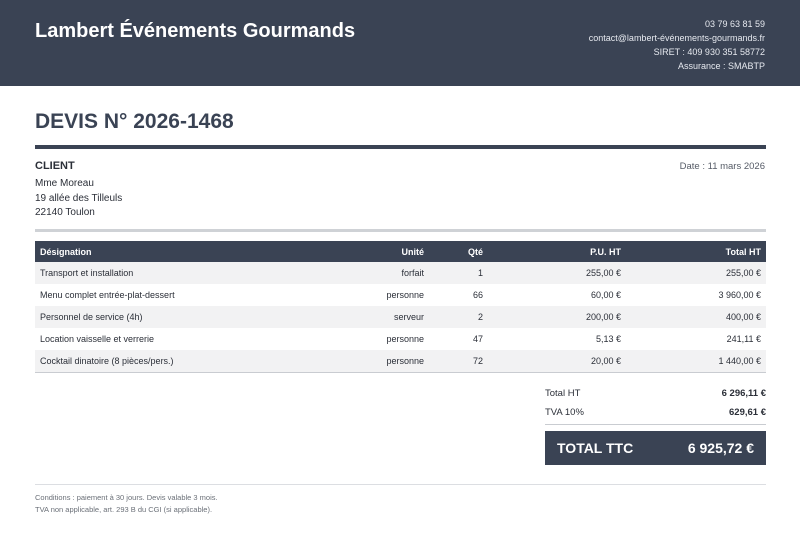 The height and width of the screenshot is (554, 800). Describe the element at coordinates (400, 147) in the screenshot. I see `title-divider` at that location.